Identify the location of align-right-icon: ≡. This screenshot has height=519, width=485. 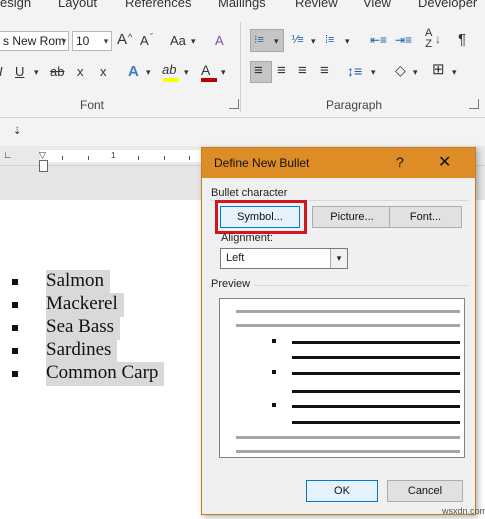
(302, 71).